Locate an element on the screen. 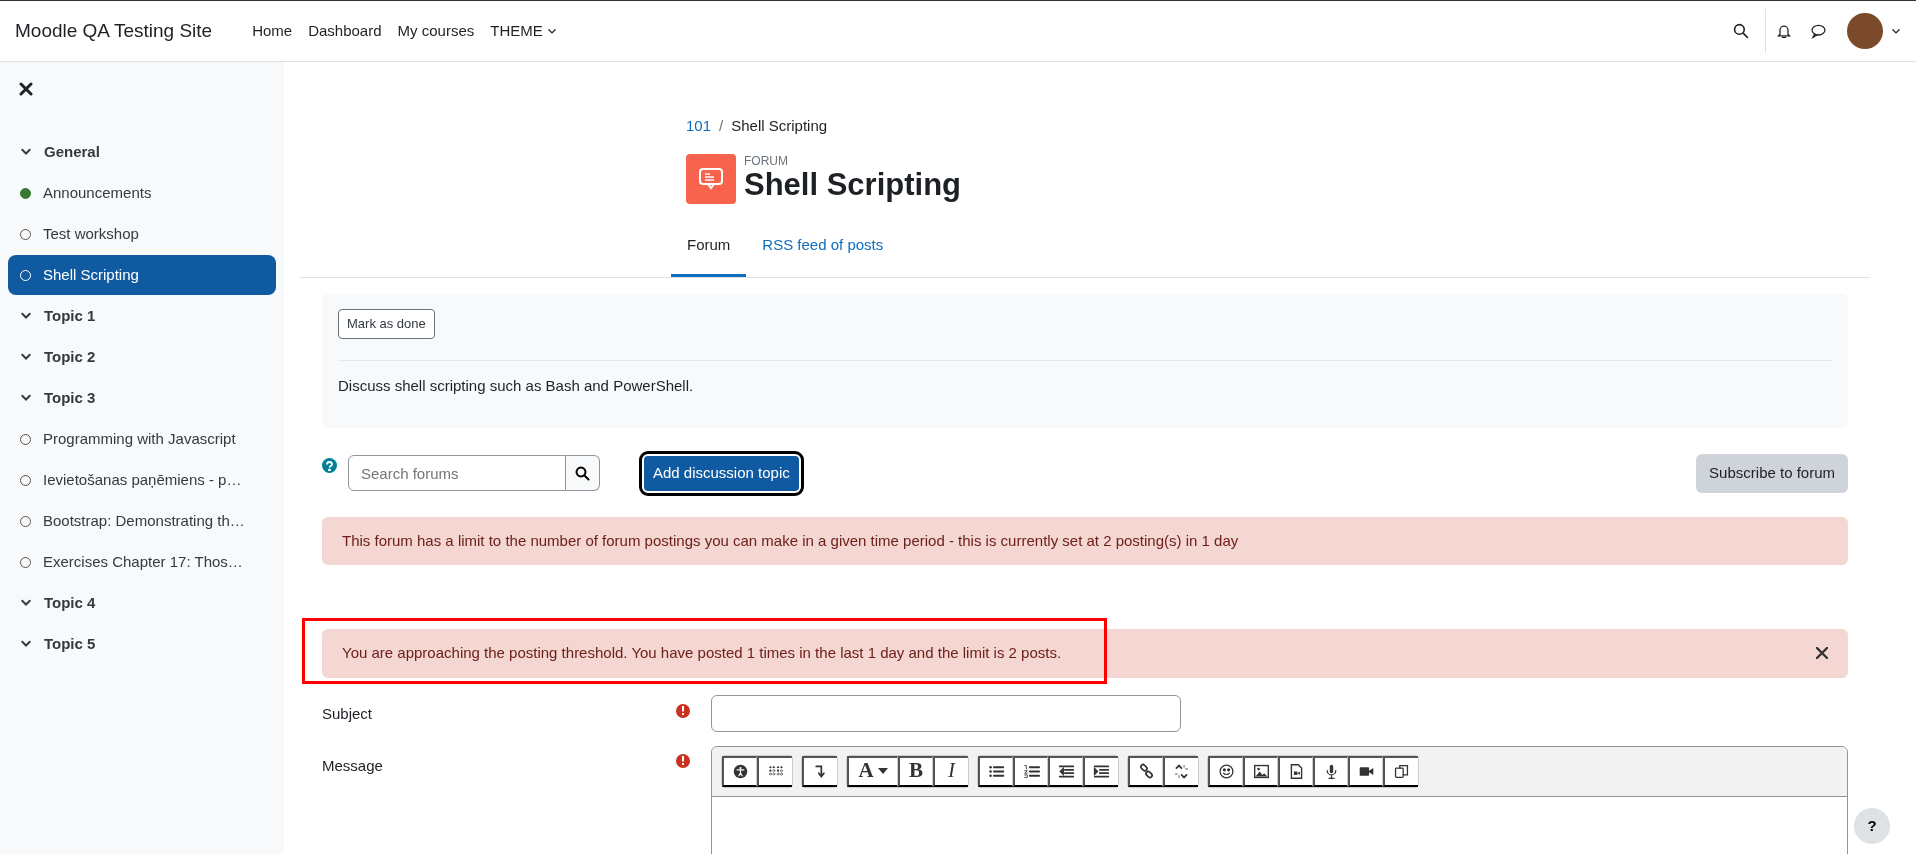 The width and height of the screenshot is (1916, 854). message-editor: A B I is located at coordinates (1279, 799).